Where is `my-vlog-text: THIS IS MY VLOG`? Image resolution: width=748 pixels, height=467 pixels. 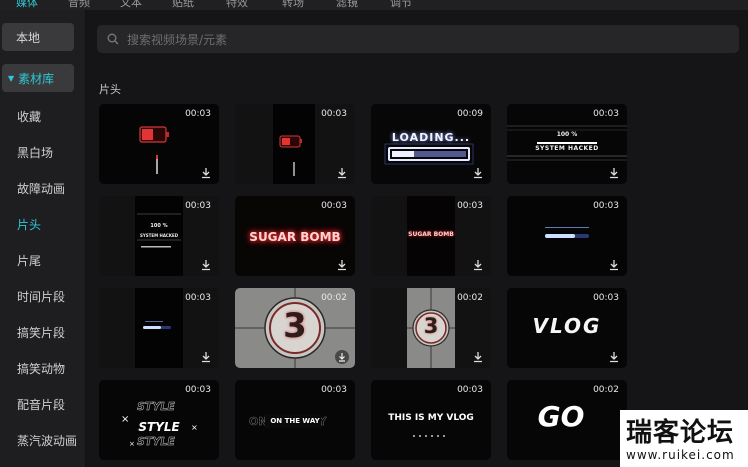
my-vlog-text: THIS IS MY VLOG is located at coordinates (431, 418).